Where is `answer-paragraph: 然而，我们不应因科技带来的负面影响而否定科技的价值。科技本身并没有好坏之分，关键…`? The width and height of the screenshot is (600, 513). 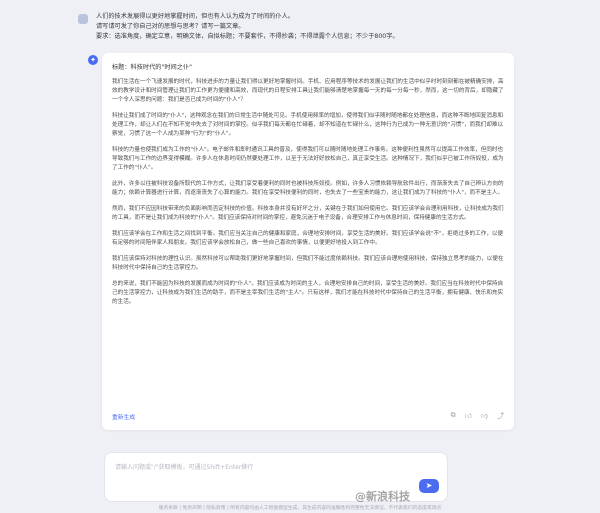 answer-paragraph: 然而，我们不应因科技带来的负面影响而否定科技的价值。科技本身并没有好坏之分，关键… is located at coordinates (308, 213).